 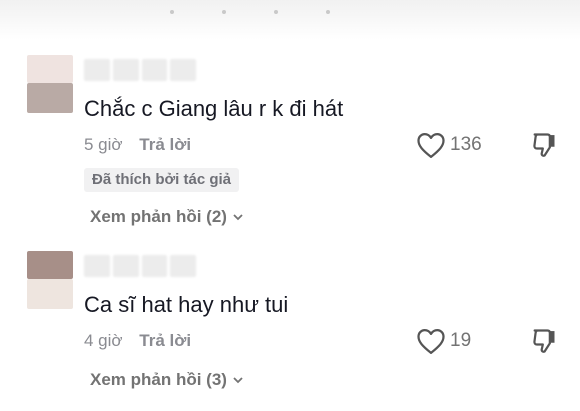 I want to click on like-button: 136, so click(x=449, y=145).